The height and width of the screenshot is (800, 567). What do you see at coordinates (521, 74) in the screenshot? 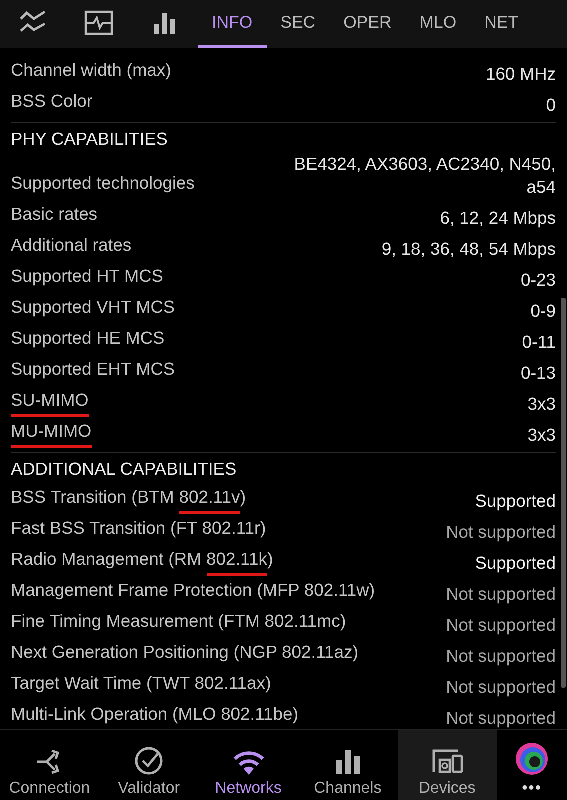
I see `property-value: 160 MHz` at bounding box center [521, 74].